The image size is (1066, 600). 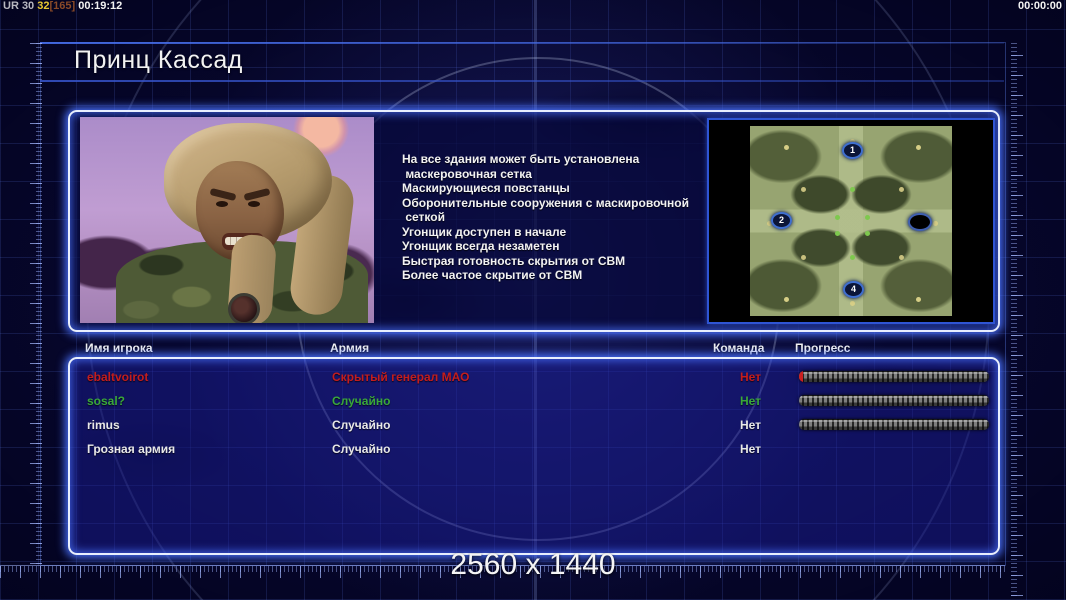 I want to click on title-bottom-line, so click(x=522, y=81).